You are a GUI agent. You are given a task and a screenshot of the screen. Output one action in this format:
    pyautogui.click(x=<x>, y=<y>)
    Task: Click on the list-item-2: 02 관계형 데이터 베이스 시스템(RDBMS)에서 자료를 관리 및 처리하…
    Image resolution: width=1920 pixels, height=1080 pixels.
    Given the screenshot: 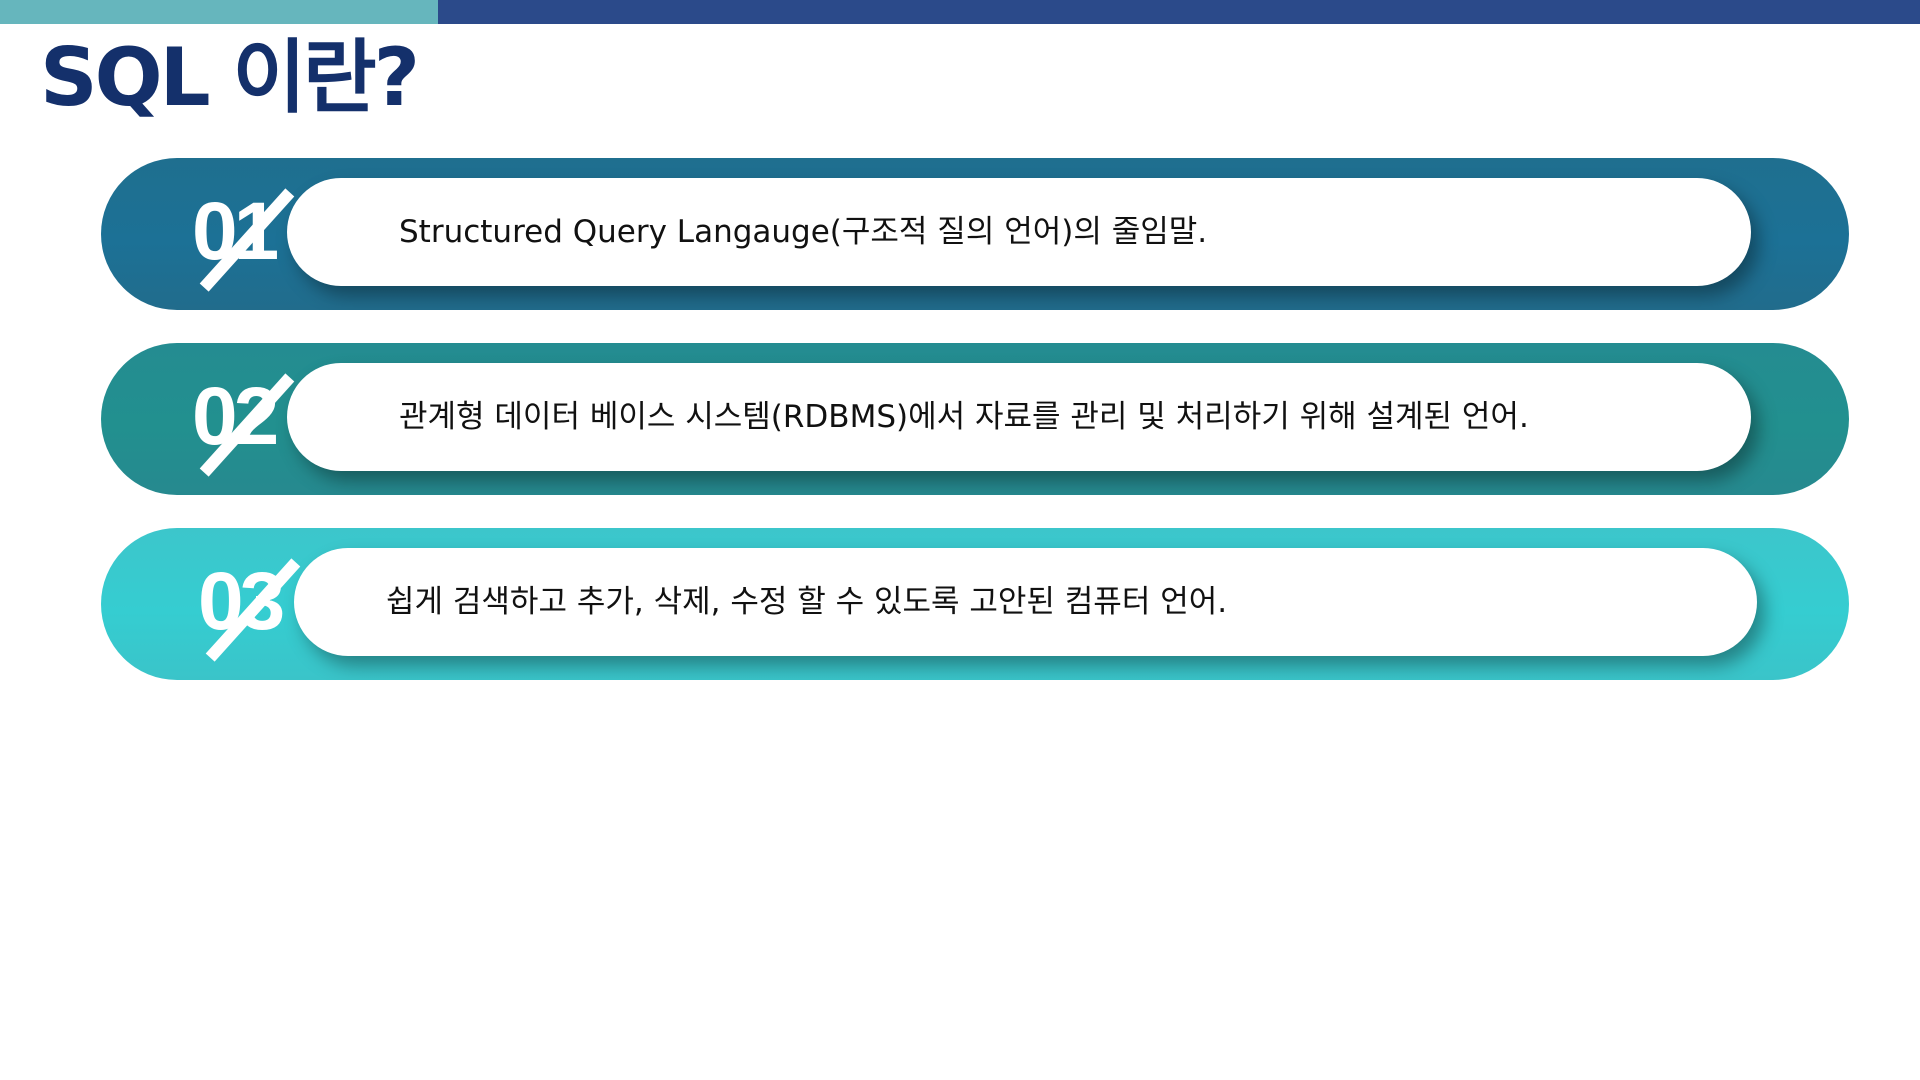 What is the action you would take?
    pyautogui.click(x=975, y=419)
    